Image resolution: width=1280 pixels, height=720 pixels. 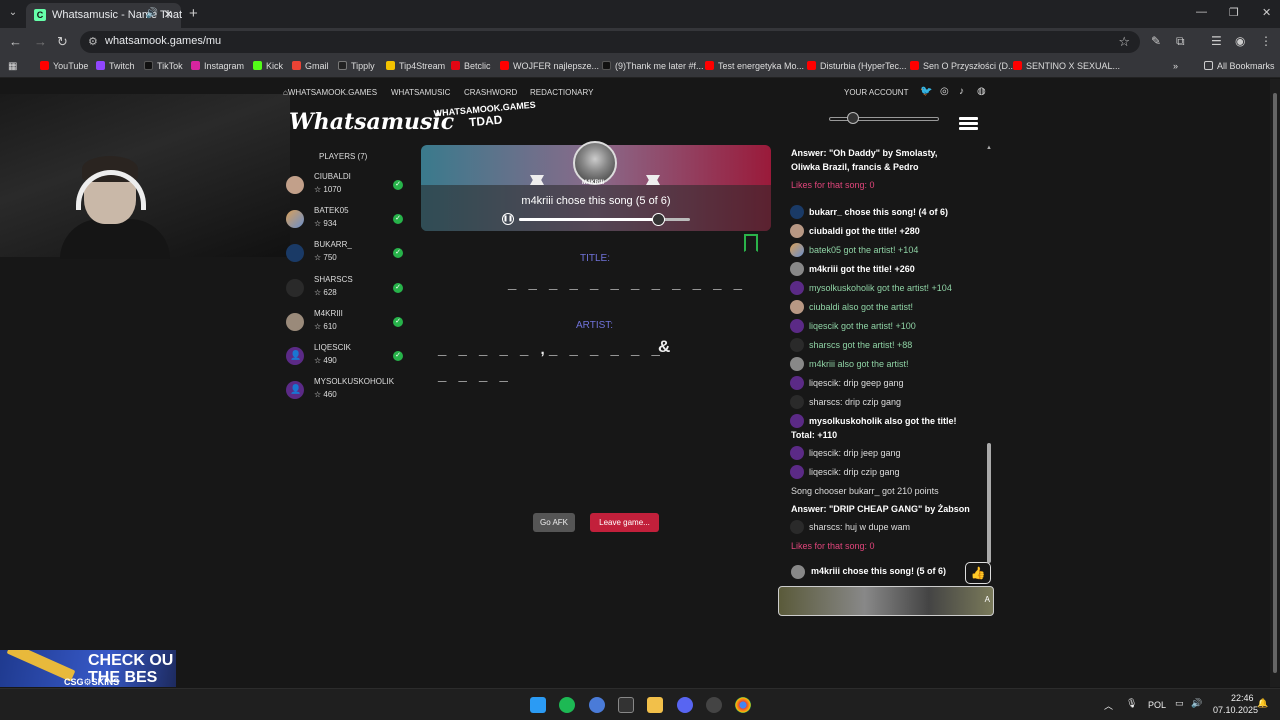 What do you see at coordinates (989, 148) in the screenshot?
I see `scroll-up-icon: ▲` at bounding box center [989, 148].